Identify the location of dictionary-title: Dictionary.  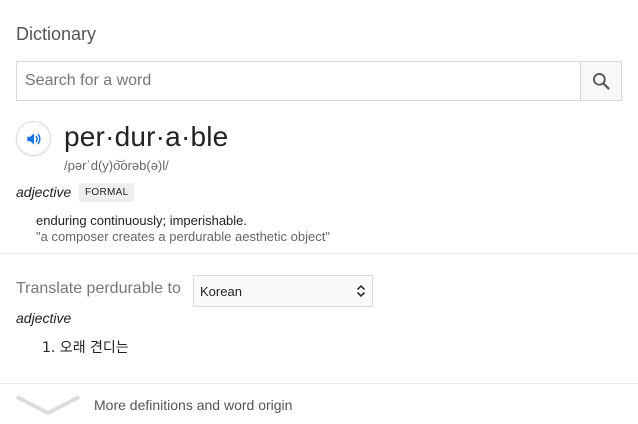
(56, 34).